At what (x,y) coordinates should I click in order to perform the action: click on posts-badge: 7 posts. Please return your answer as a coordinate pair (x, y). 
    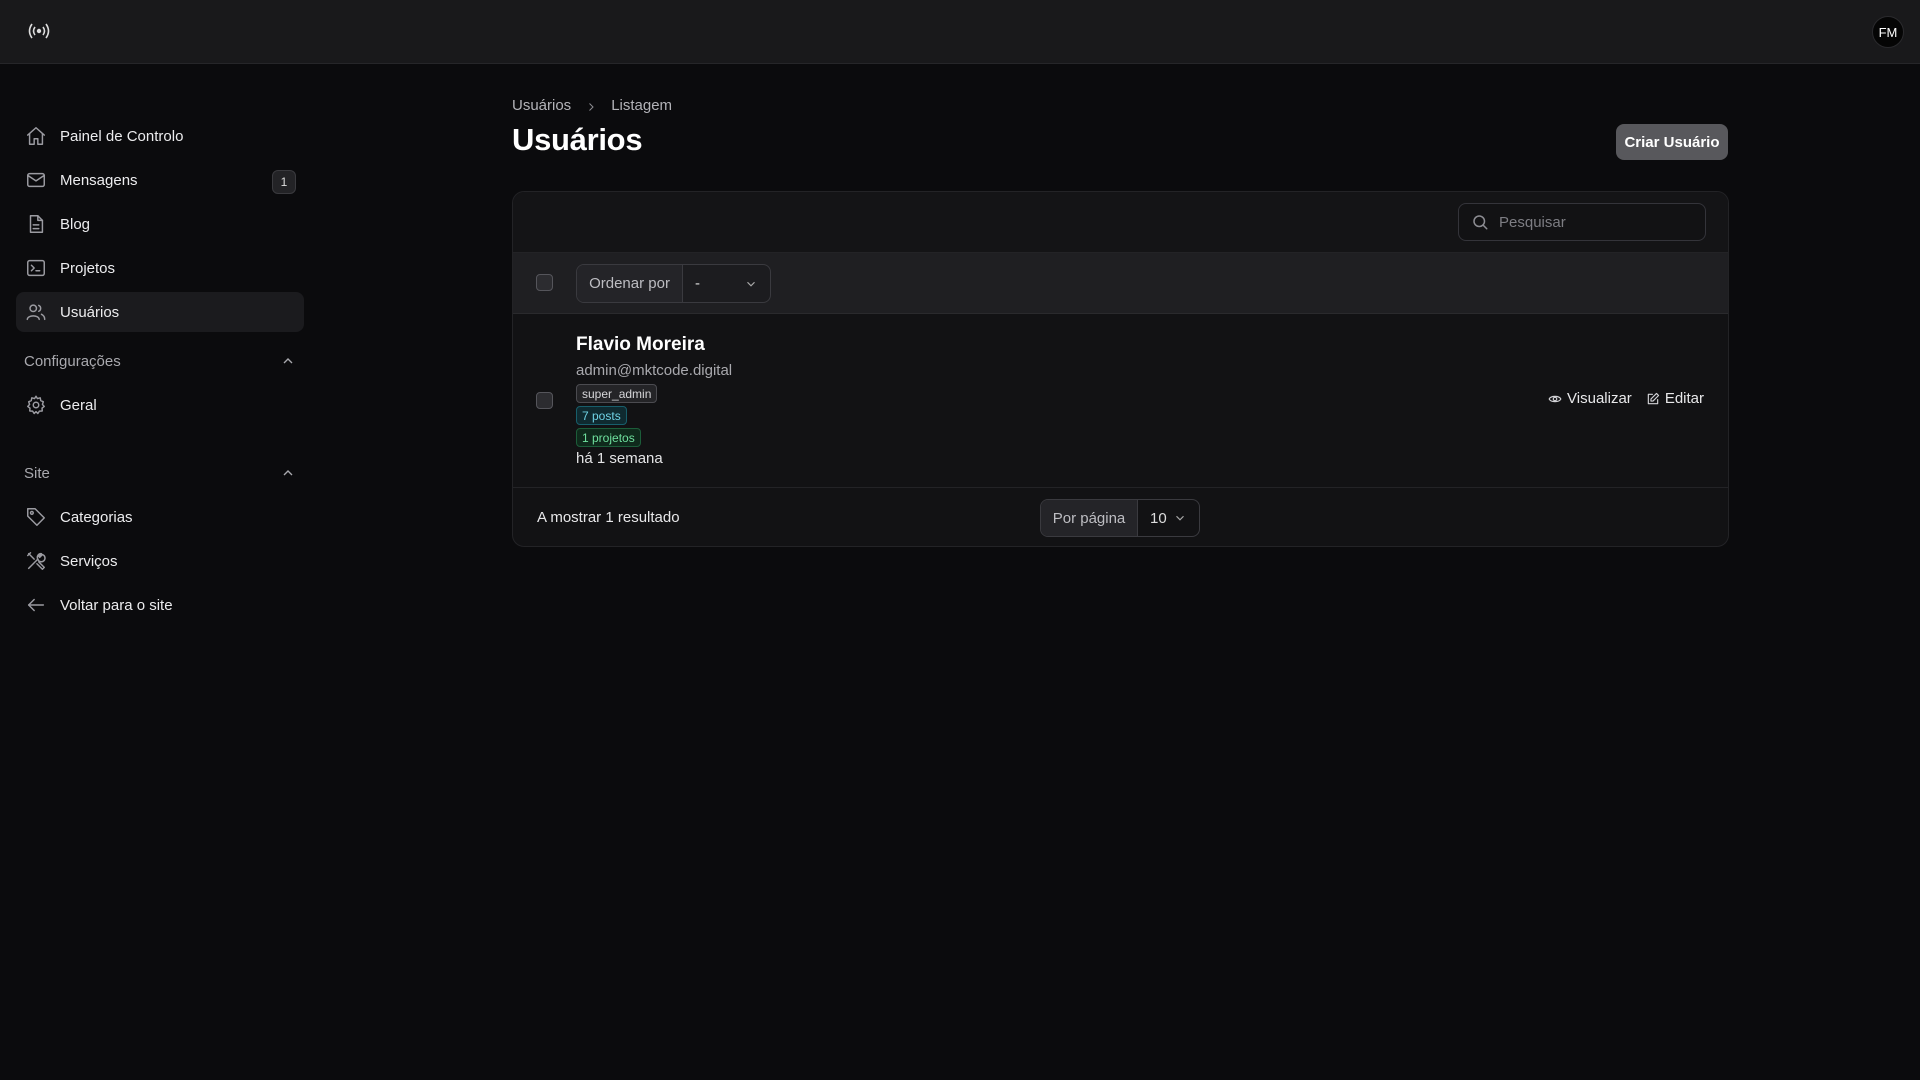
    Looking at the image, I should click on (601, 415).